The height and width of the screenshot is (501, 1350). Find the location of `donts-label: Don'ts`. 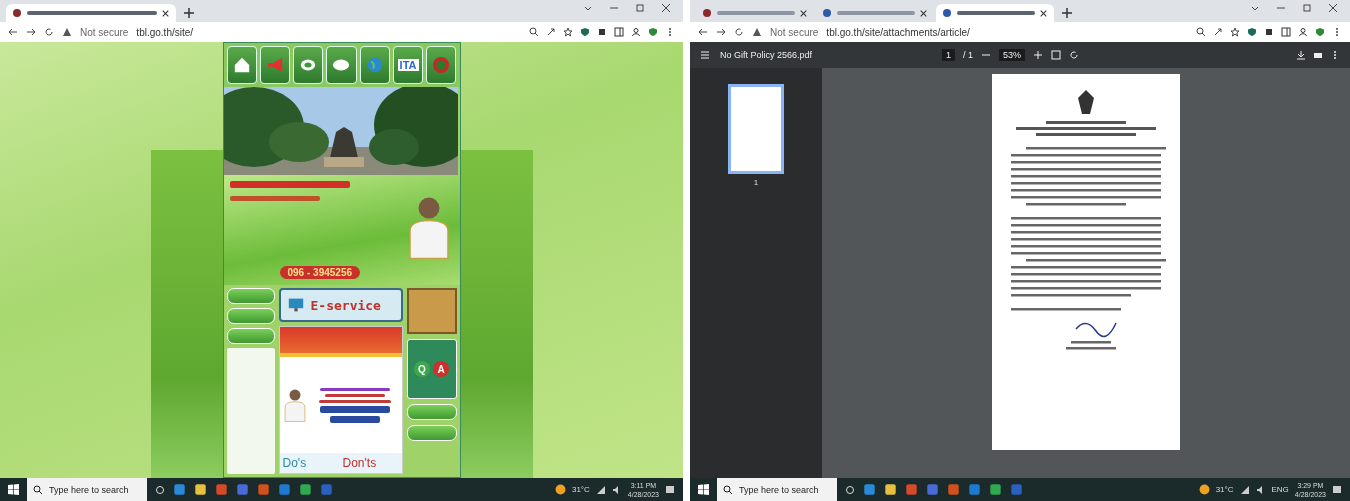

donts-label: Don'ts is located at coordinates (360, 463).